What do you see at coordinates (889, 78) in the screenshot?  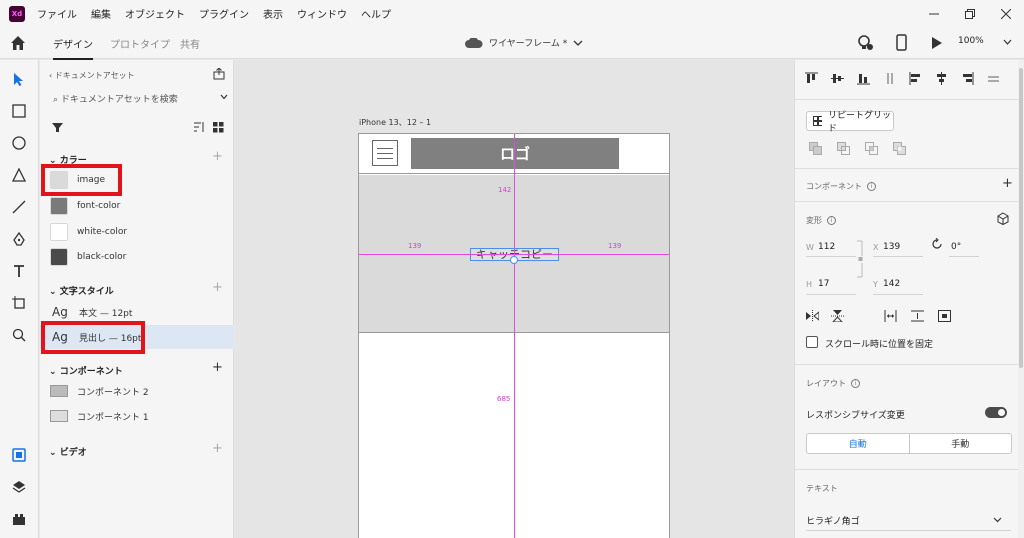 I see `distribute-vertical-icon` at bounding box center [889, 78].